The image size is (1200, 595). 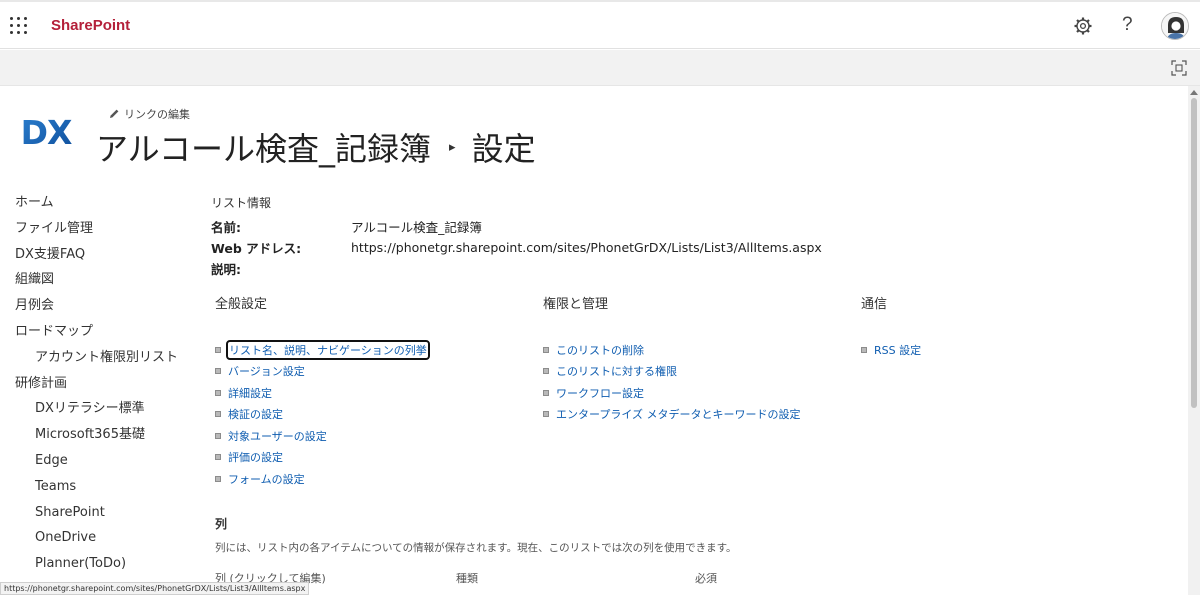 What do you see at coordinates (672, 350) in the screenshot?
I see `list-item: このリストの削除` at bounding box center [672, 350].